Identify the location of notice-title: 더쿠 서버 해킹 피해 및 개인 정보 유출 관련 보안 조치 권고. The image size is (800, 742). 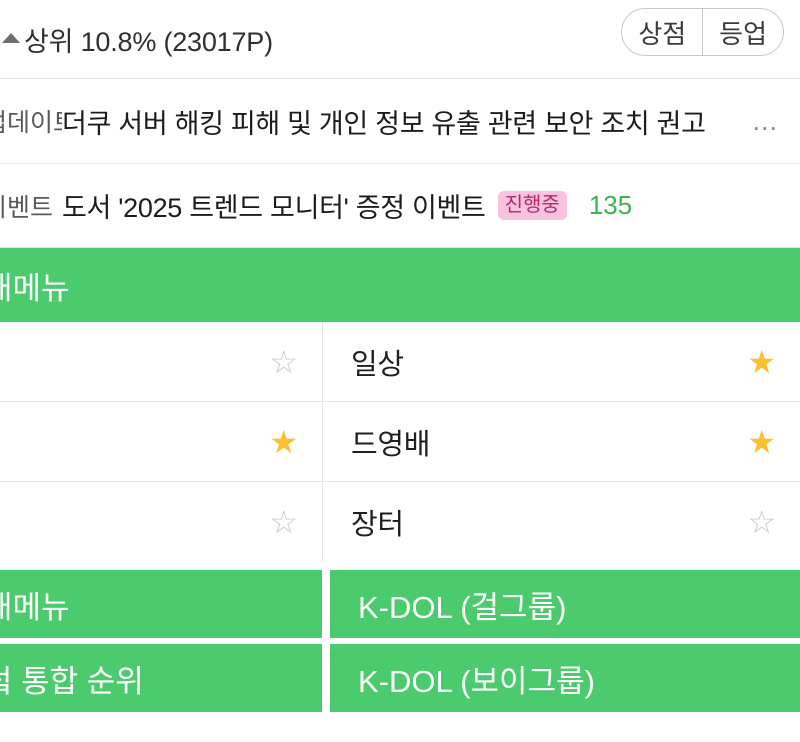
(384, 121).